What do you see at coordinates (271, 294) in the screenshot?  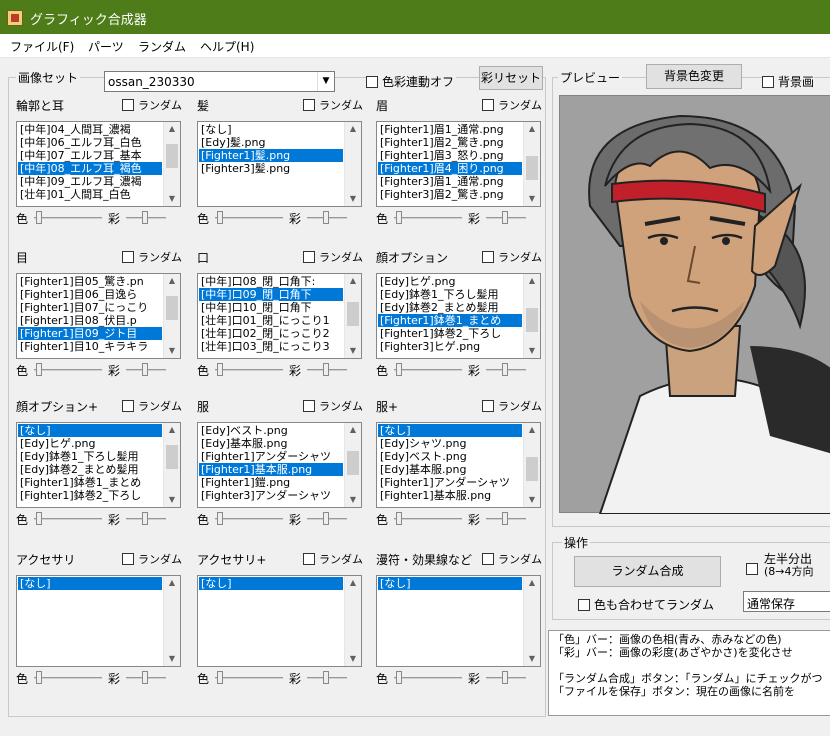 I see `list-item: [中年]口09_閉_口角下` at bounding box center [271, 294].